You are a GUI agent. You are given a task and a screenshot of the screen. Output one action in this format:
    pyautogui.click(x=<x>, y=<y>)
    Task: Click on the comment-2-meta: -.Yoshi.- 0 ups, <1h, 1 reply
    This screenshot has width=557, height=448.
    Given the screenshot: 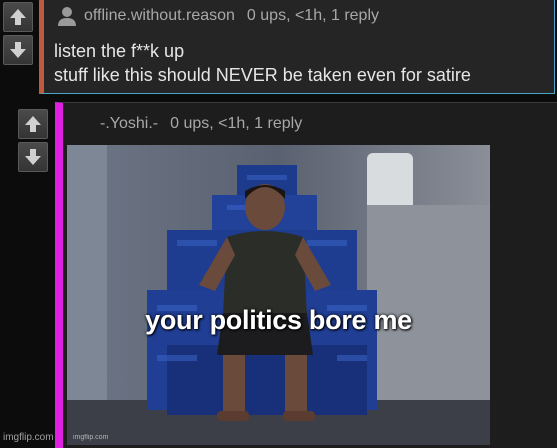 What is the action you would take?
    pyautogui.click(x=201, y=124)
    